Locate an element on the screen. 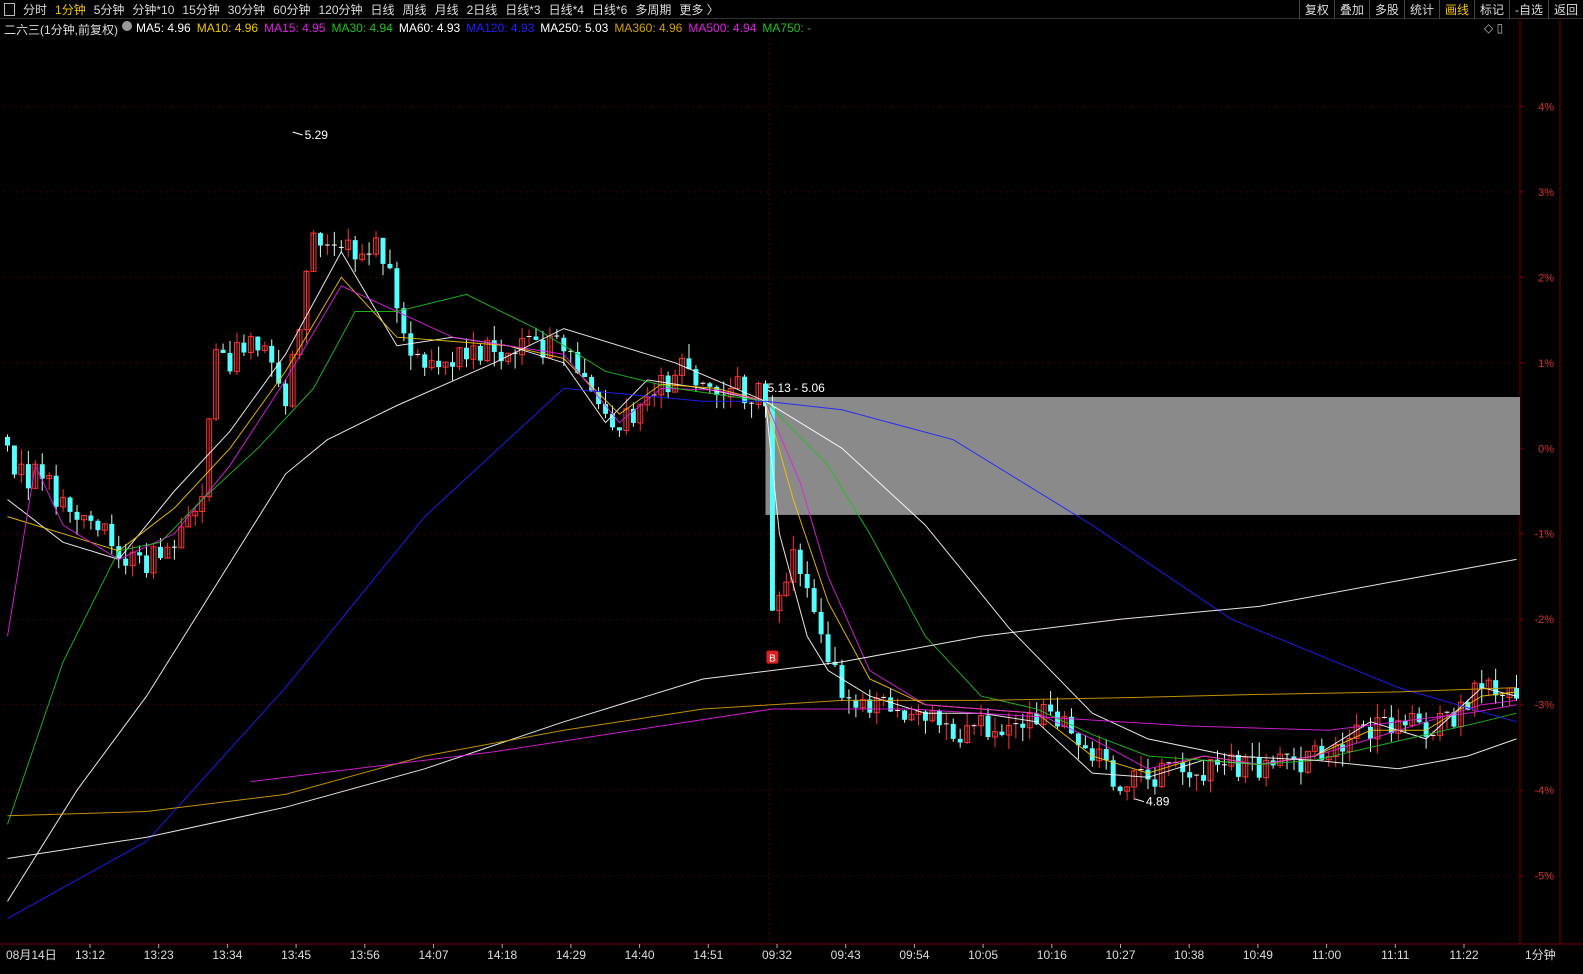  x-tick-label: 14:18 is located at coordinates (502, 955).